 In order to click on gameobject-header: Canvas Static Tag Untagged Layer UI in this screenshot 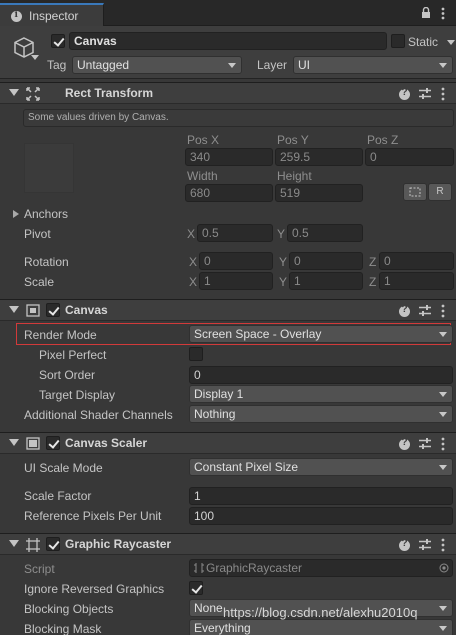, I will do `click(228, 52)`.